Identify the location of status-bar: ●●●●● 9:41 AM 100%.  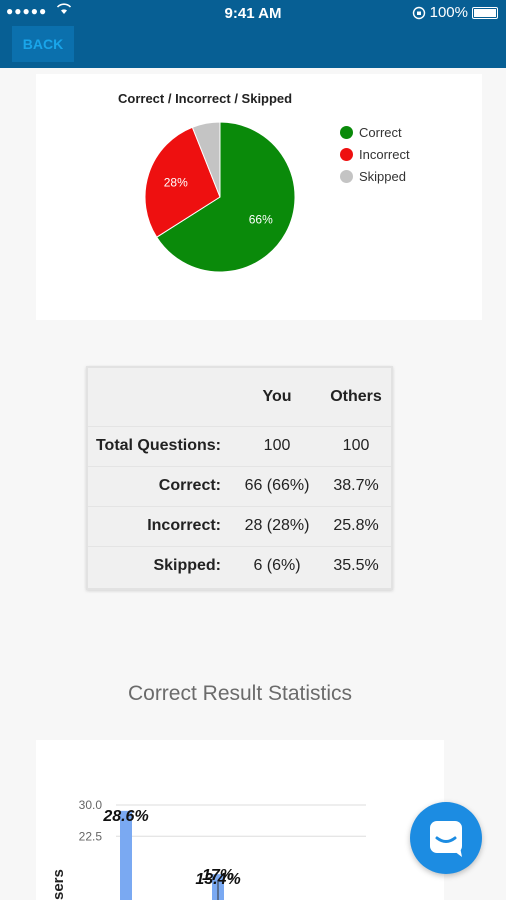
(253, 13).